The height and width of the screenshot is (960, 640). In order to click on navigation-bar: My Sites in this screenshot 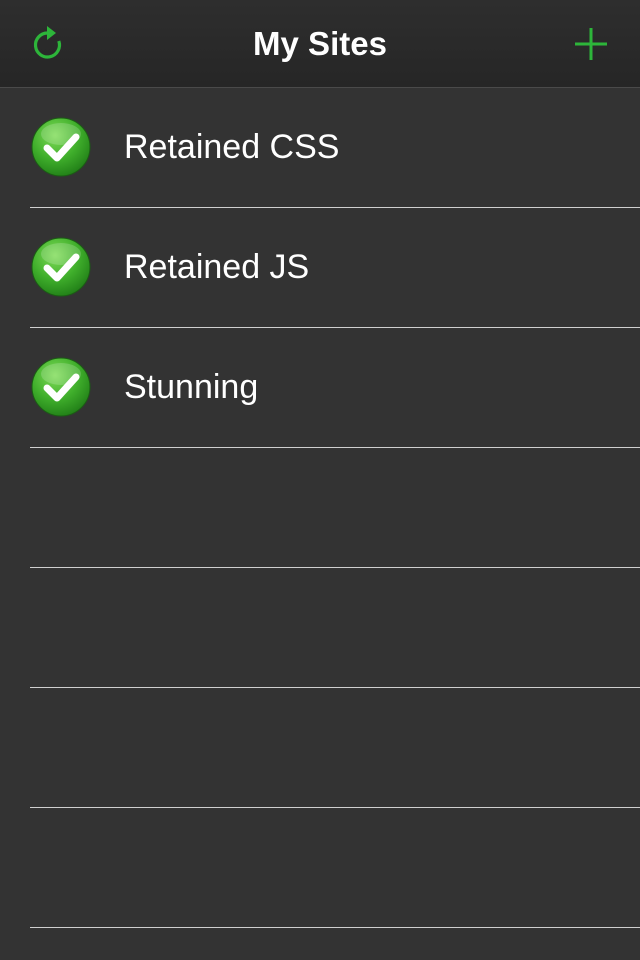, I will do `click(320, 44)`.